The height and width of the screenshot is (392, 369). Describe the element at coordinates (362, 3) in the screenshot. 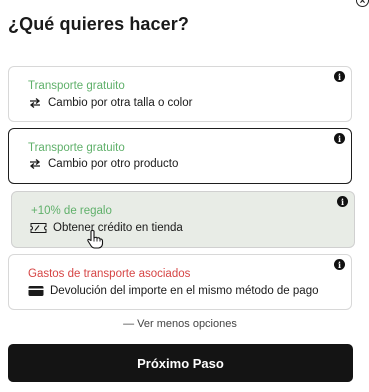

I see `close-icon` at that location.